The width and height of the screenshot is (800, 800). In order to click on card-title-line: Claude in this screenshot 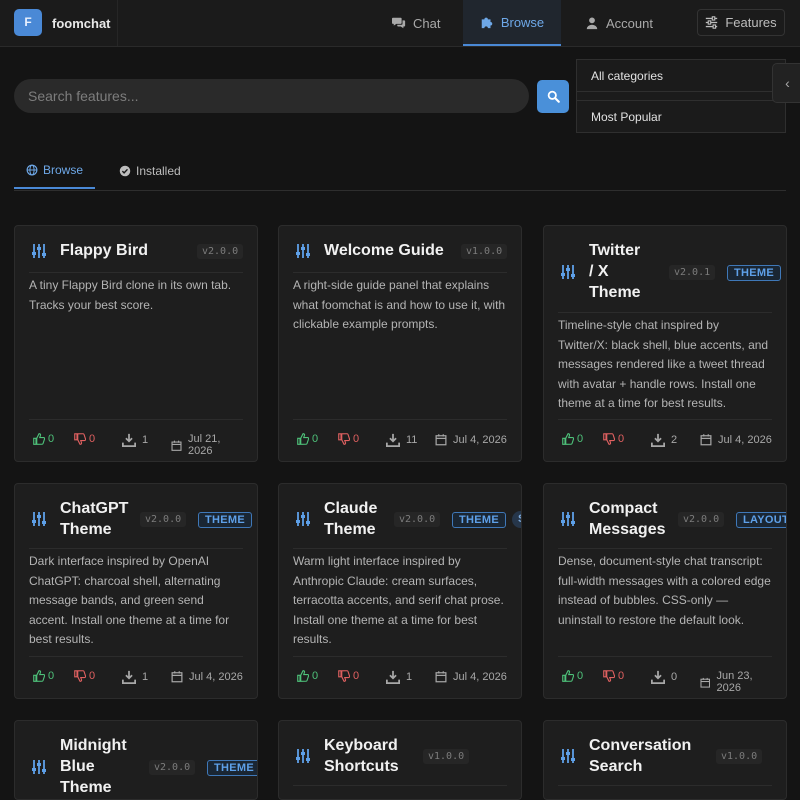, I will do `click(351, 508)`.